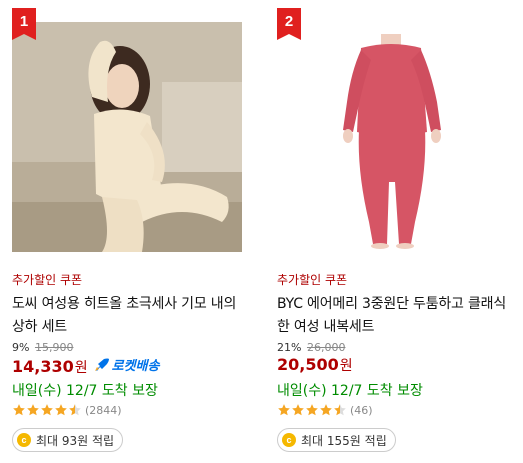 Image resolution: width=523 pixels, height=463 pixels. I want to click on sale-price-row: 14,330 원 로켓배송, so click(85, 366).